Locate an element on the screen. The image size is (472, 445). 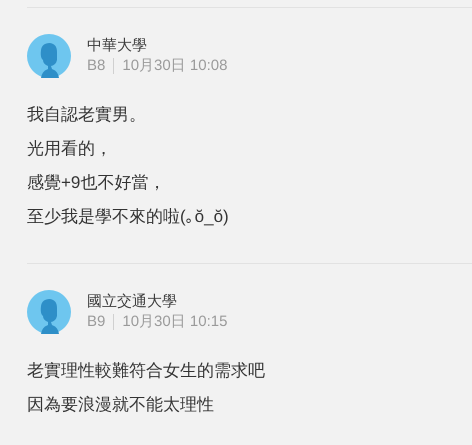
comment-text: 因為要浪漫就不能太理性 is located at coordinates (121, 405).